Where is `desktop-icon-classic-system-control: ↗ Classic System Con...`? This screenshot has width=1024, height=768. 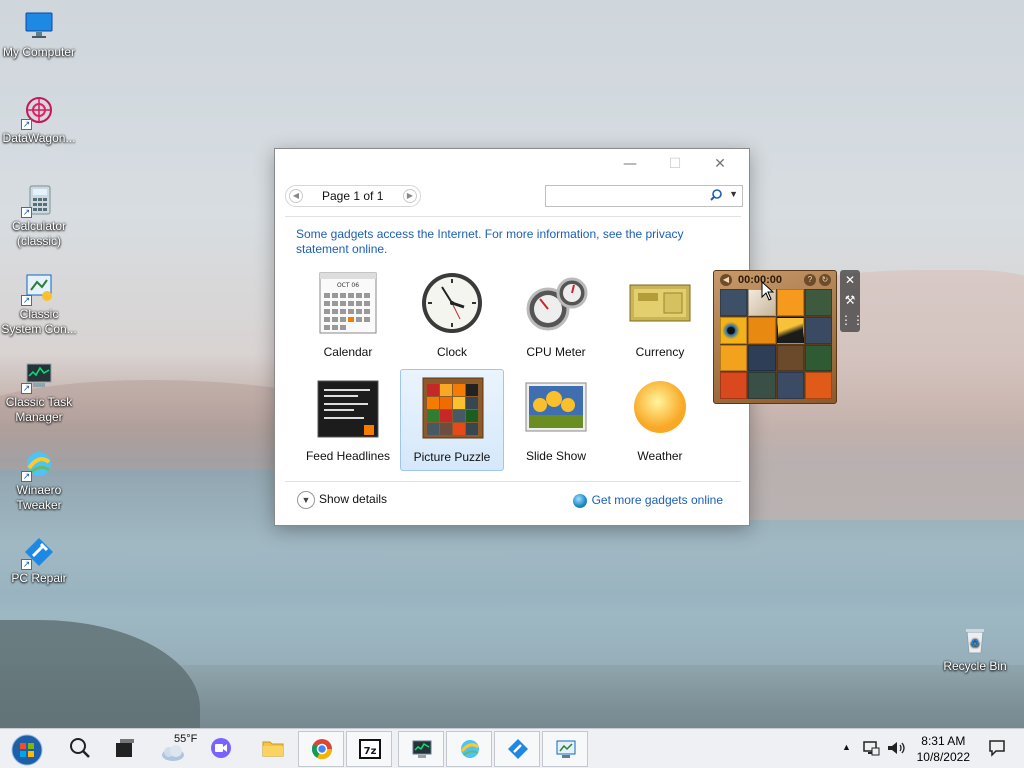
desktop-icon-classic-system-control: ↗ Classic System Con... is located at coordinates (39, 304).